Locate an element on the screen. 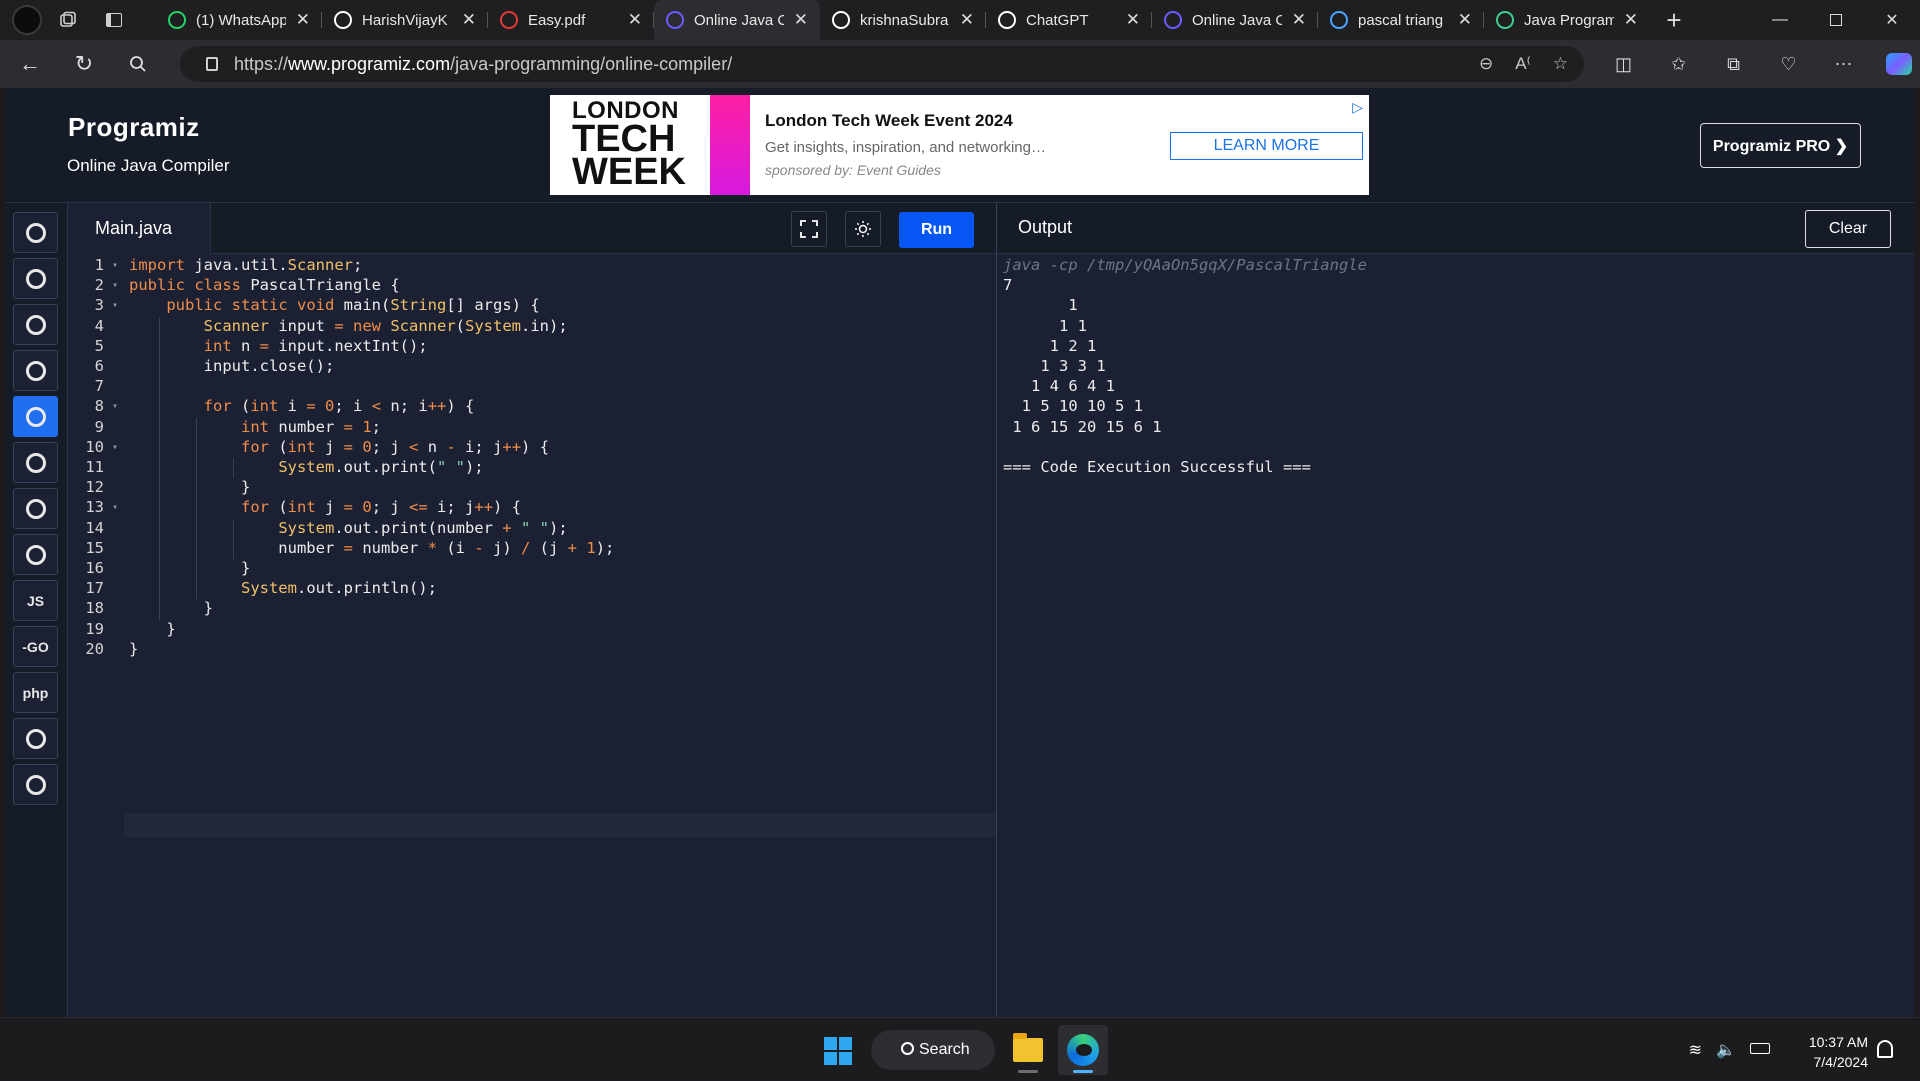 Image resolution: width=1920 pixels, height=1081 pixels. search-icon is located at coordinates (138, 64).